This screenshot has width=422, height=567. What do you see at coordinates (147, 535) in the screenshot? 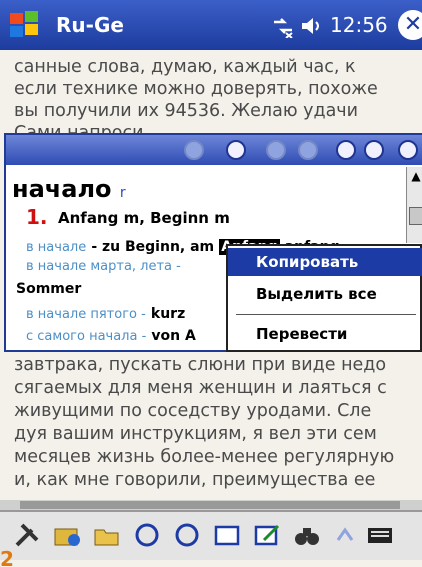
I see `circle-icon` at bounding box center [147, 535].